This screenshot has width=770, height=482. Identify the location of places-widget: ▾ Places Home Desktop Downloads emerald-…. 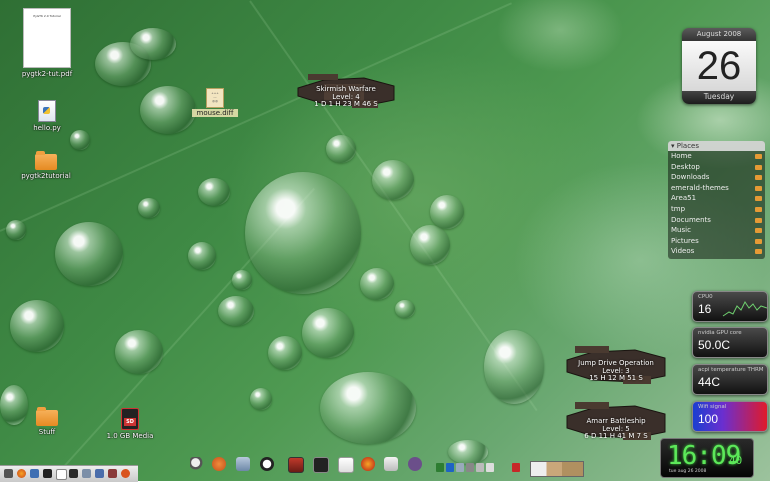
(716, 200).